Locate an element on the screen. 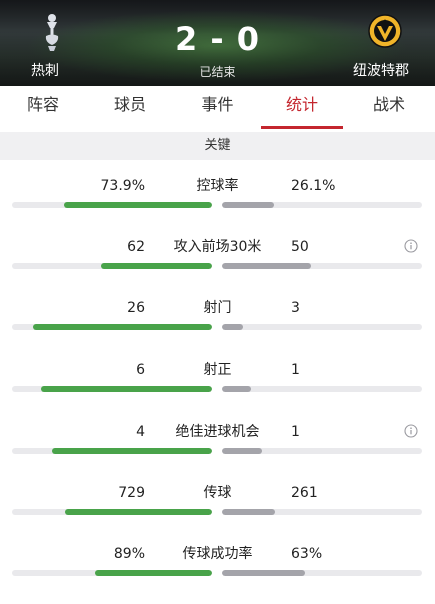  match-header: 热刺 2 - 0 已结束 纽波特郡 is located at coordinates (217, 43).